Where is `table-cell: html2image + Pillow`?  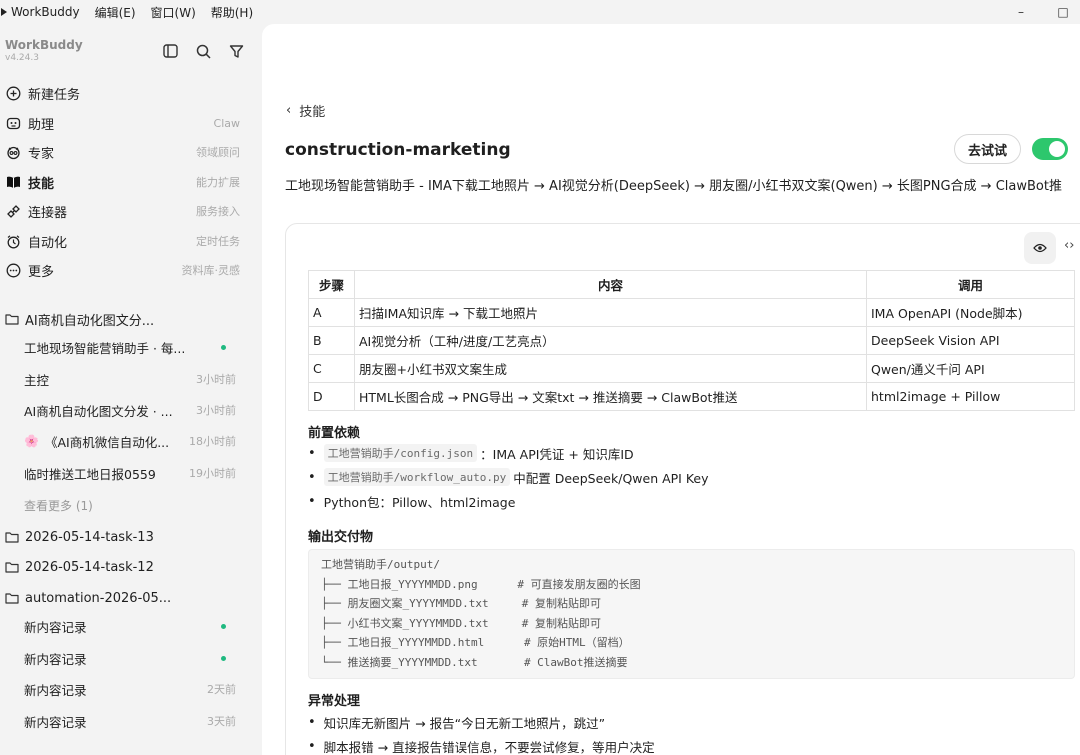 table-cell: html2image + Pillow is located at coordinates (970, 396).